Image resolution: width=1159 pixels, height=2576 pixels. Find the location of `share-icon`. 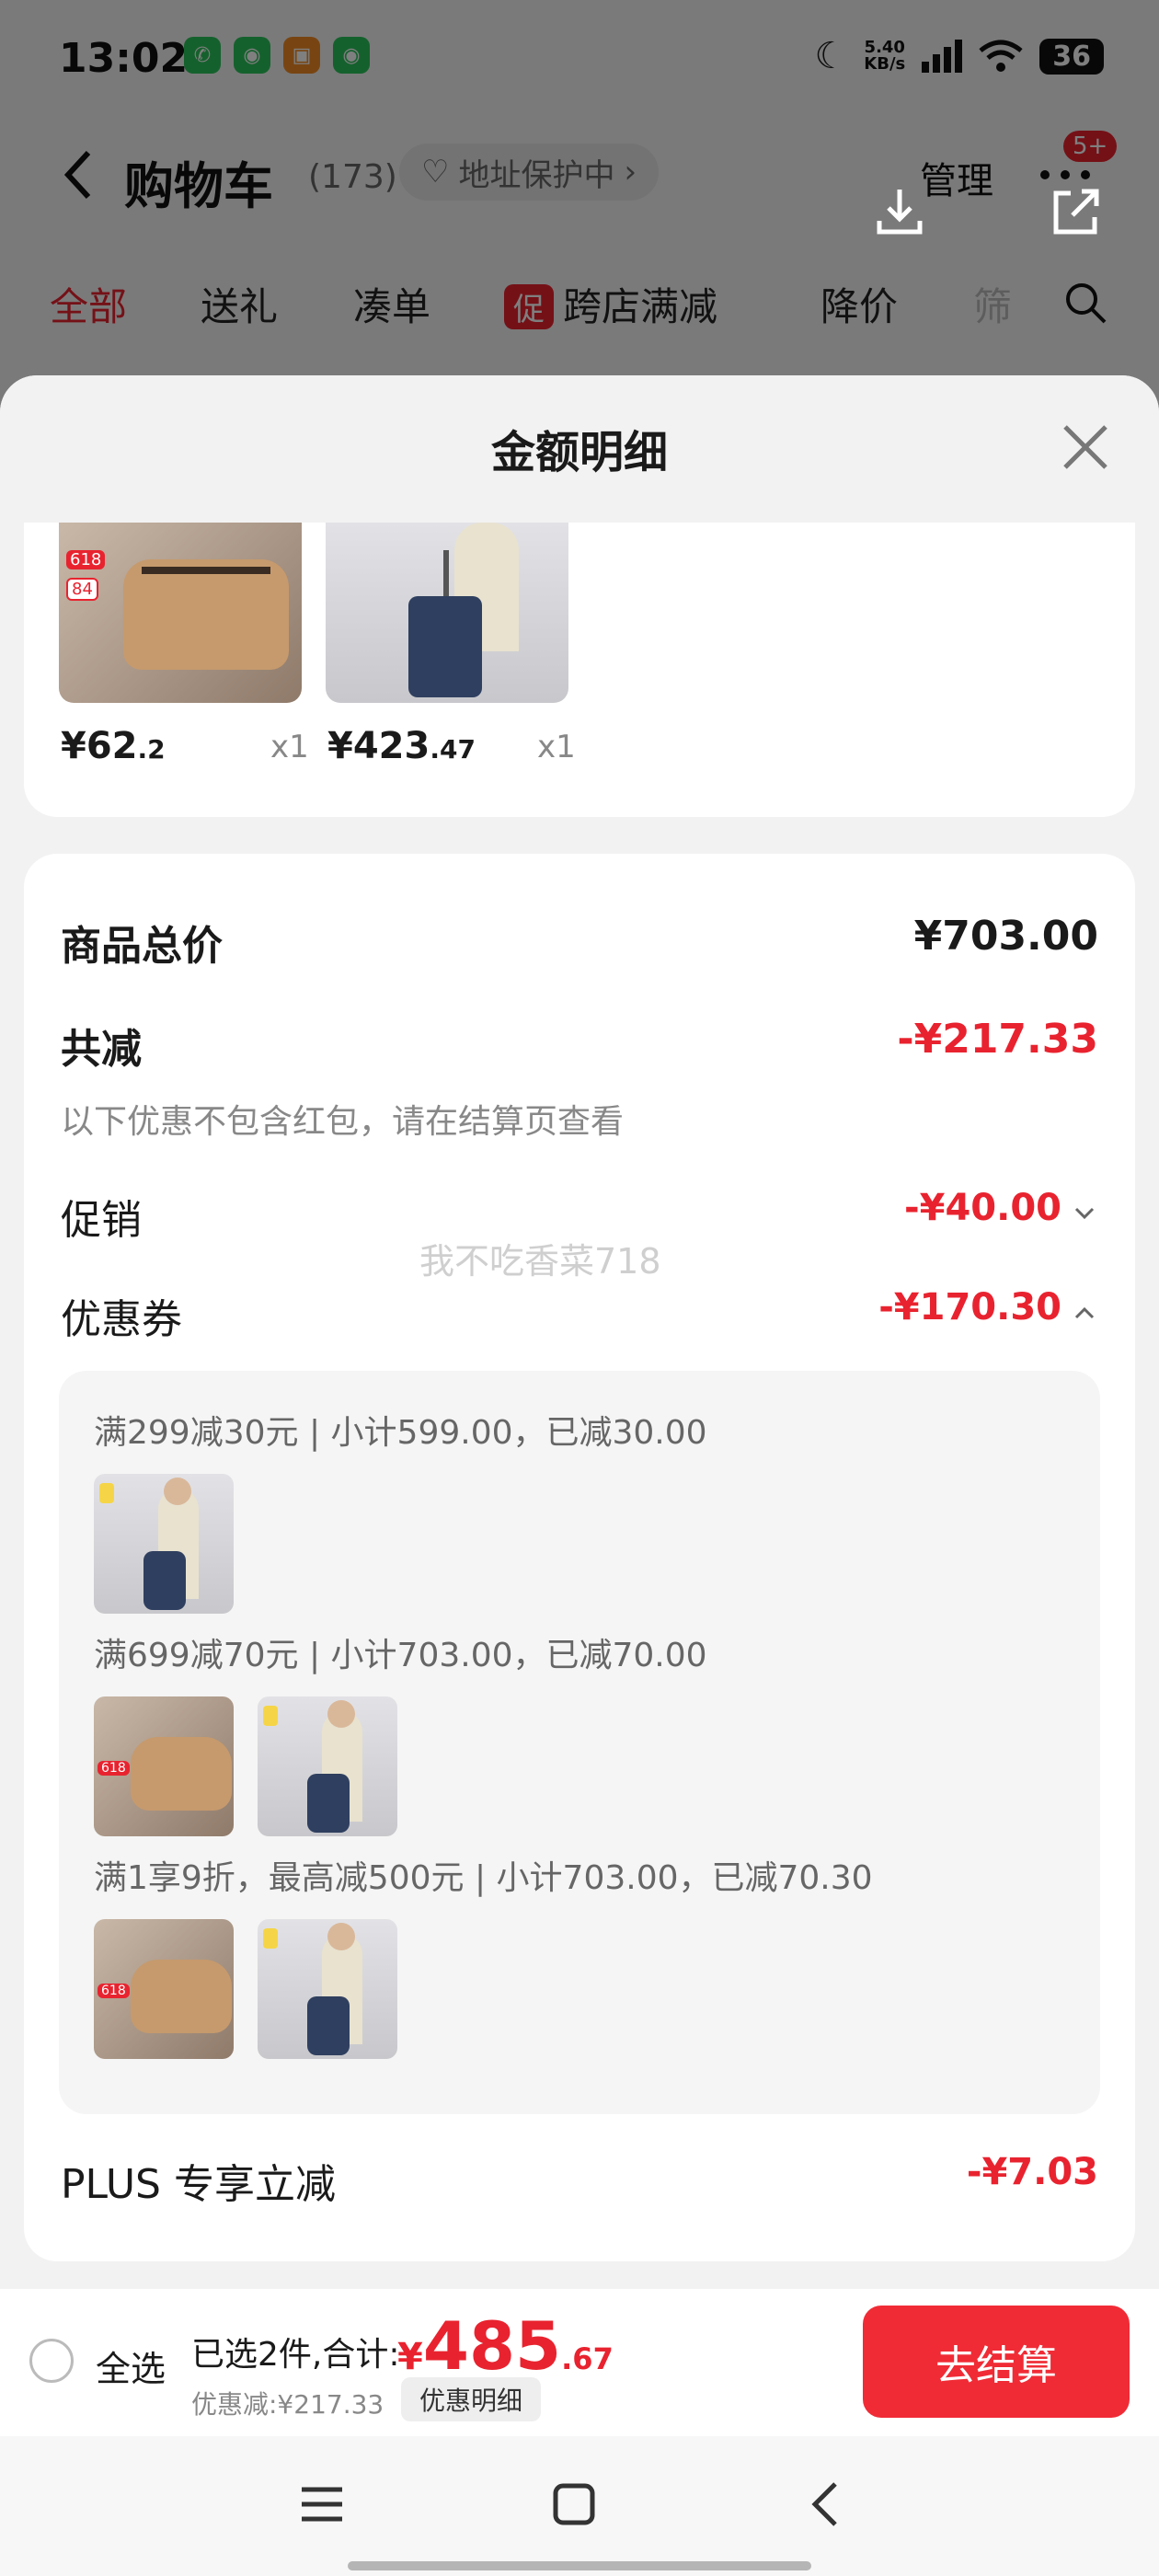

share-icon is located at coordinates (1076, 211).